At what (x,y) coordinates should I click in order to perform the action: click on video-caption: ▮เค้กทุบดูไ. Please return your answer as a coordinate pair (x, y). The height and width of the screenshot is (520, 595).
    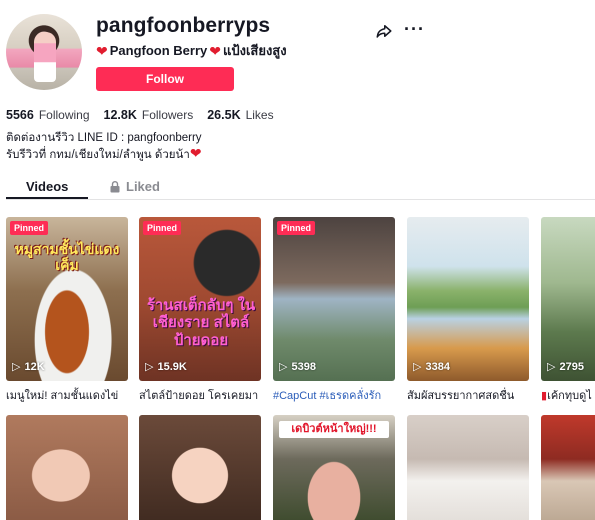
    Looking at the image, I should click on (568, 395).